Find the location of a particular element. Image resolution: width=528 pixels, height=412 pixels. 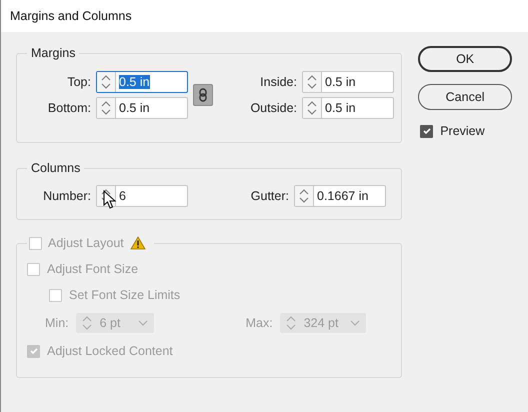

checkbox-label: Set Font Size Limits is located at coordinates (124, 295).